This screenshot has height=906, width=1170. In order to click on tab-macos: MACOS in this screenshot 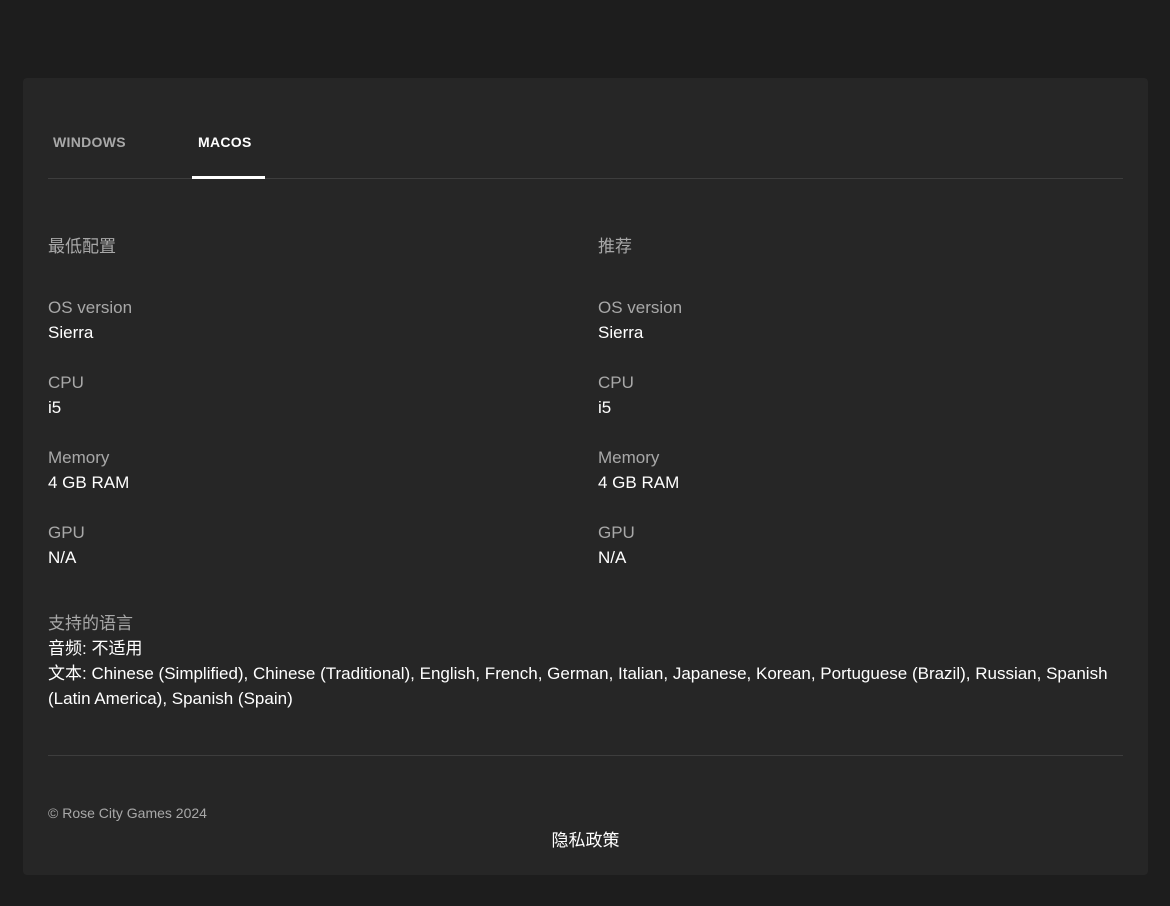, I will do `click(225, 142)`.